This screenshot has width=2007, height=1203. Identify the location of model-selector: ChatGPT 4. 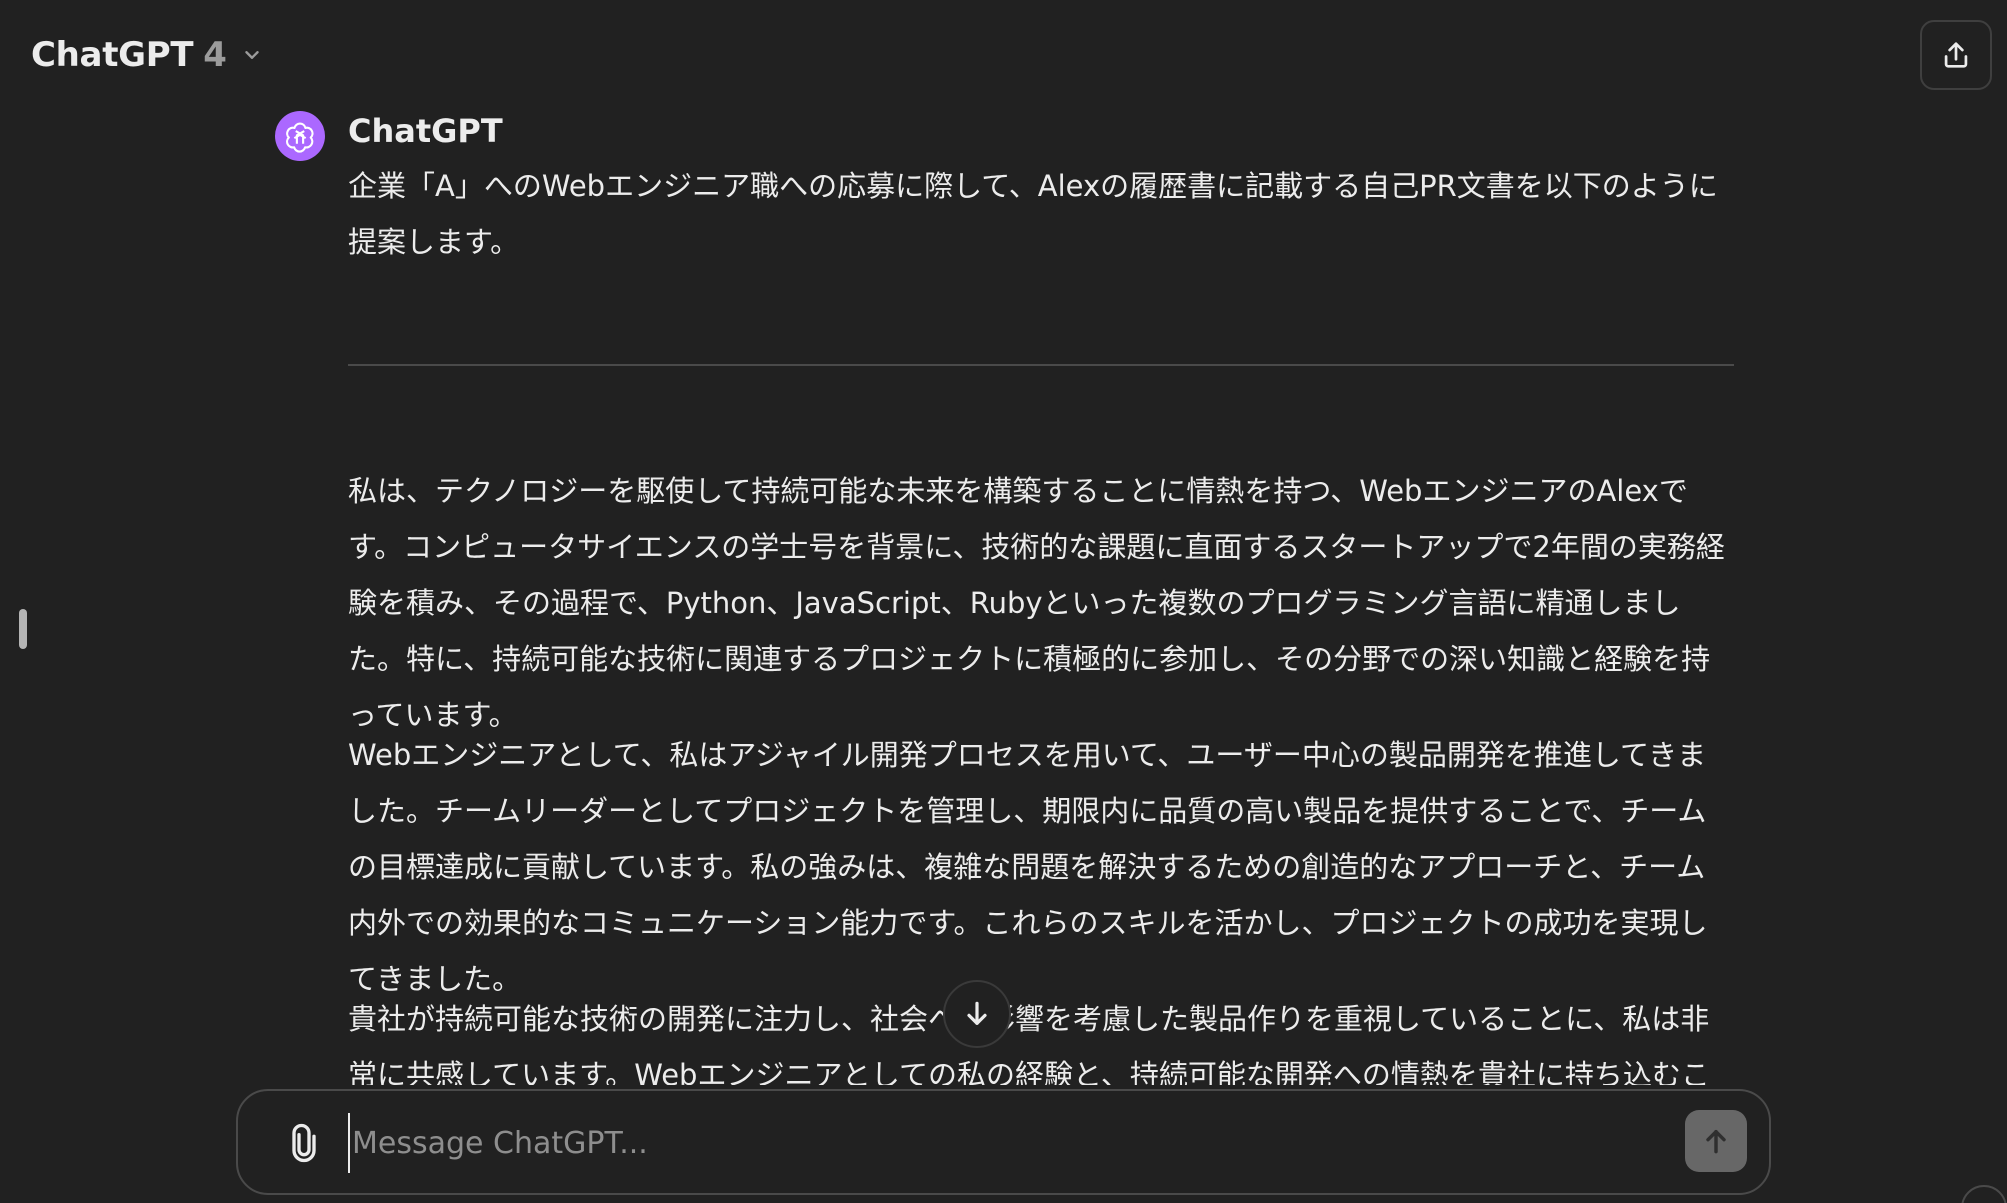
(148, 55).